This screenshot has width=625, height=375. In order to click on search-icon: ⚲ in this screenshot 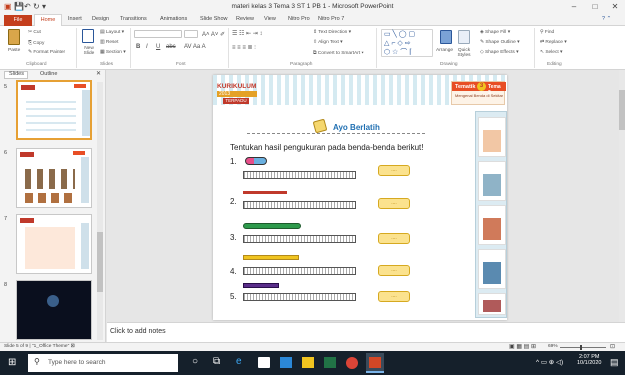, I will do `click(37, 361)`.